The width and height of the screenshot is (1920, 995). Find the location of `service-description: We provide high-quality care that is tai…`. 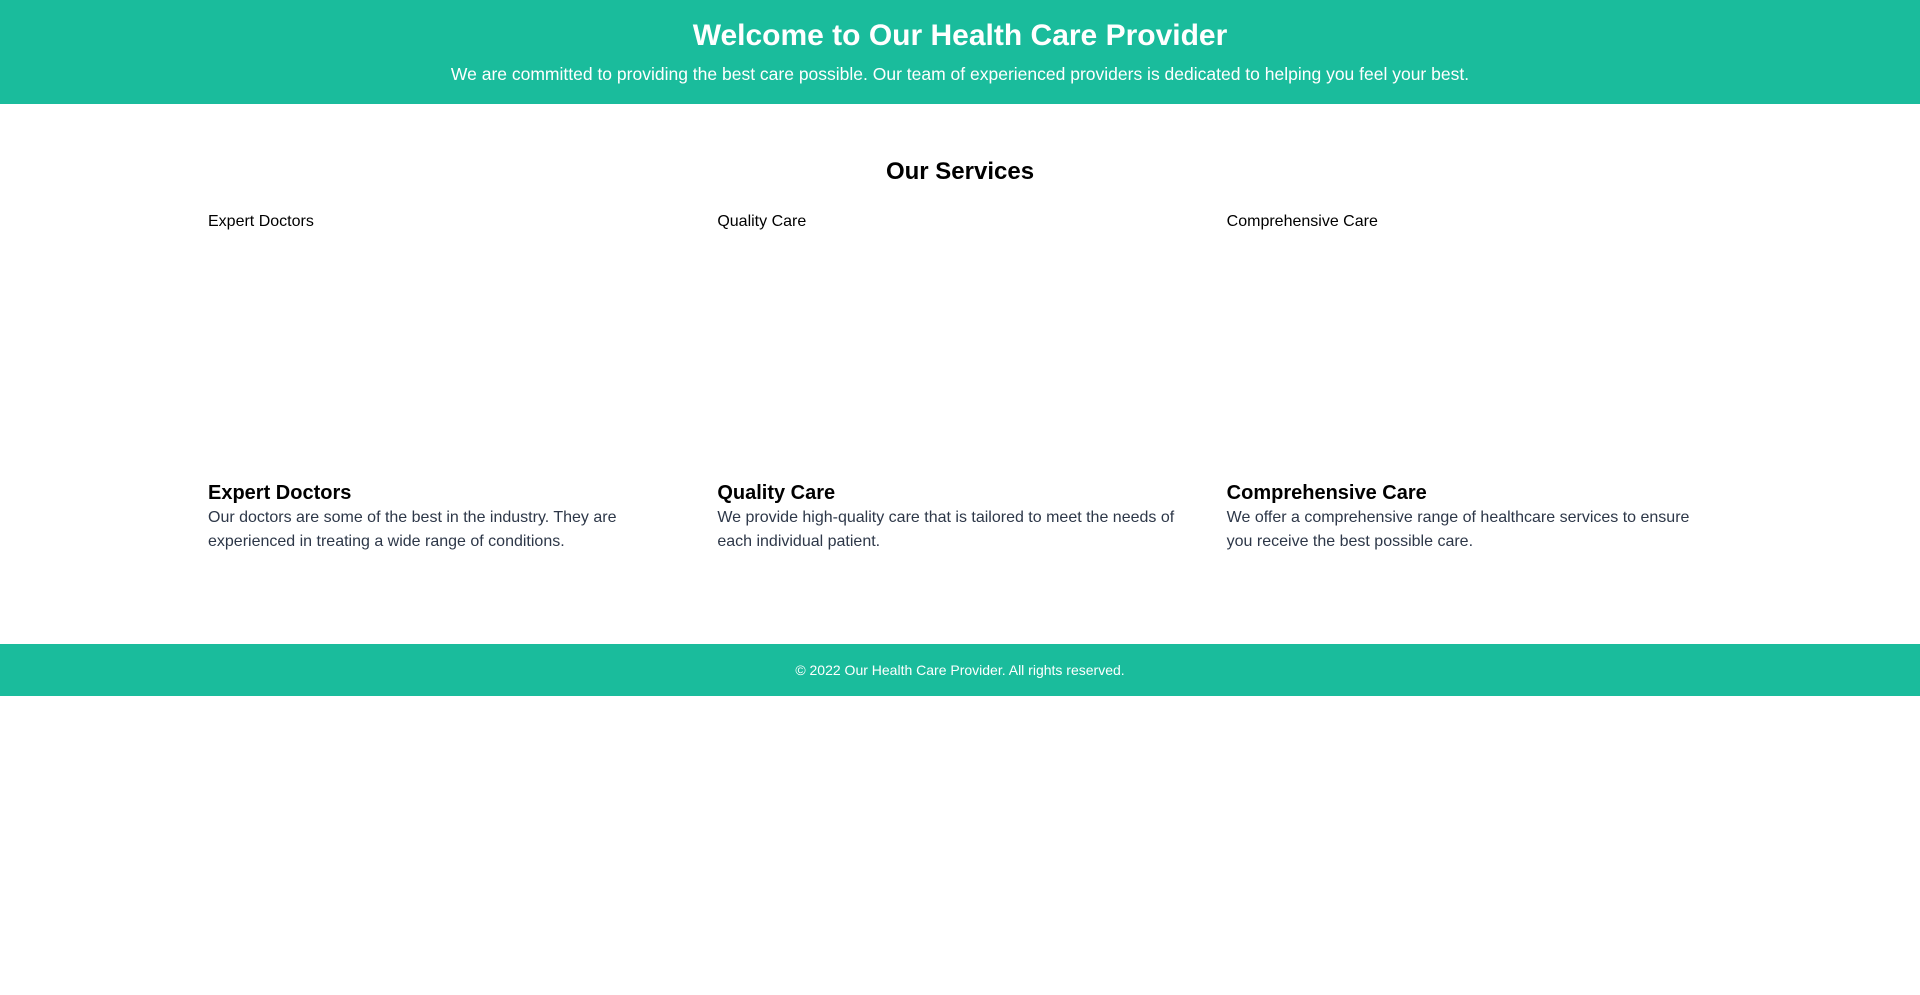

service-description: We provide high-quality care that is tai… is located at coordinates (946, 529).